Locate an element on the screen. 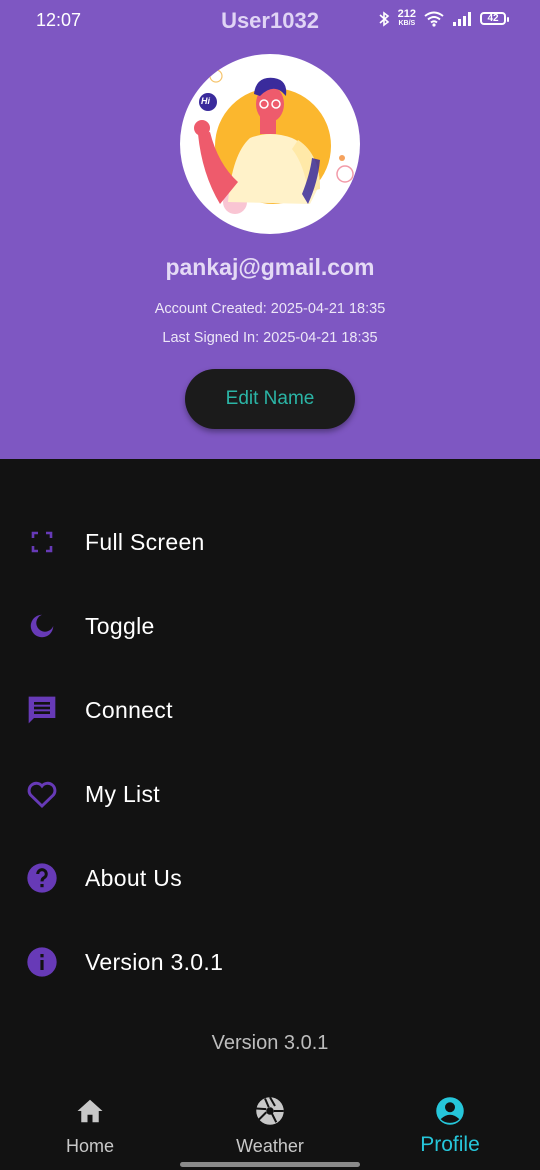 The width and height of the screenshot is (540, 1170). menu-item-full-screen: Full Screen is located at coordinates (270, 542).